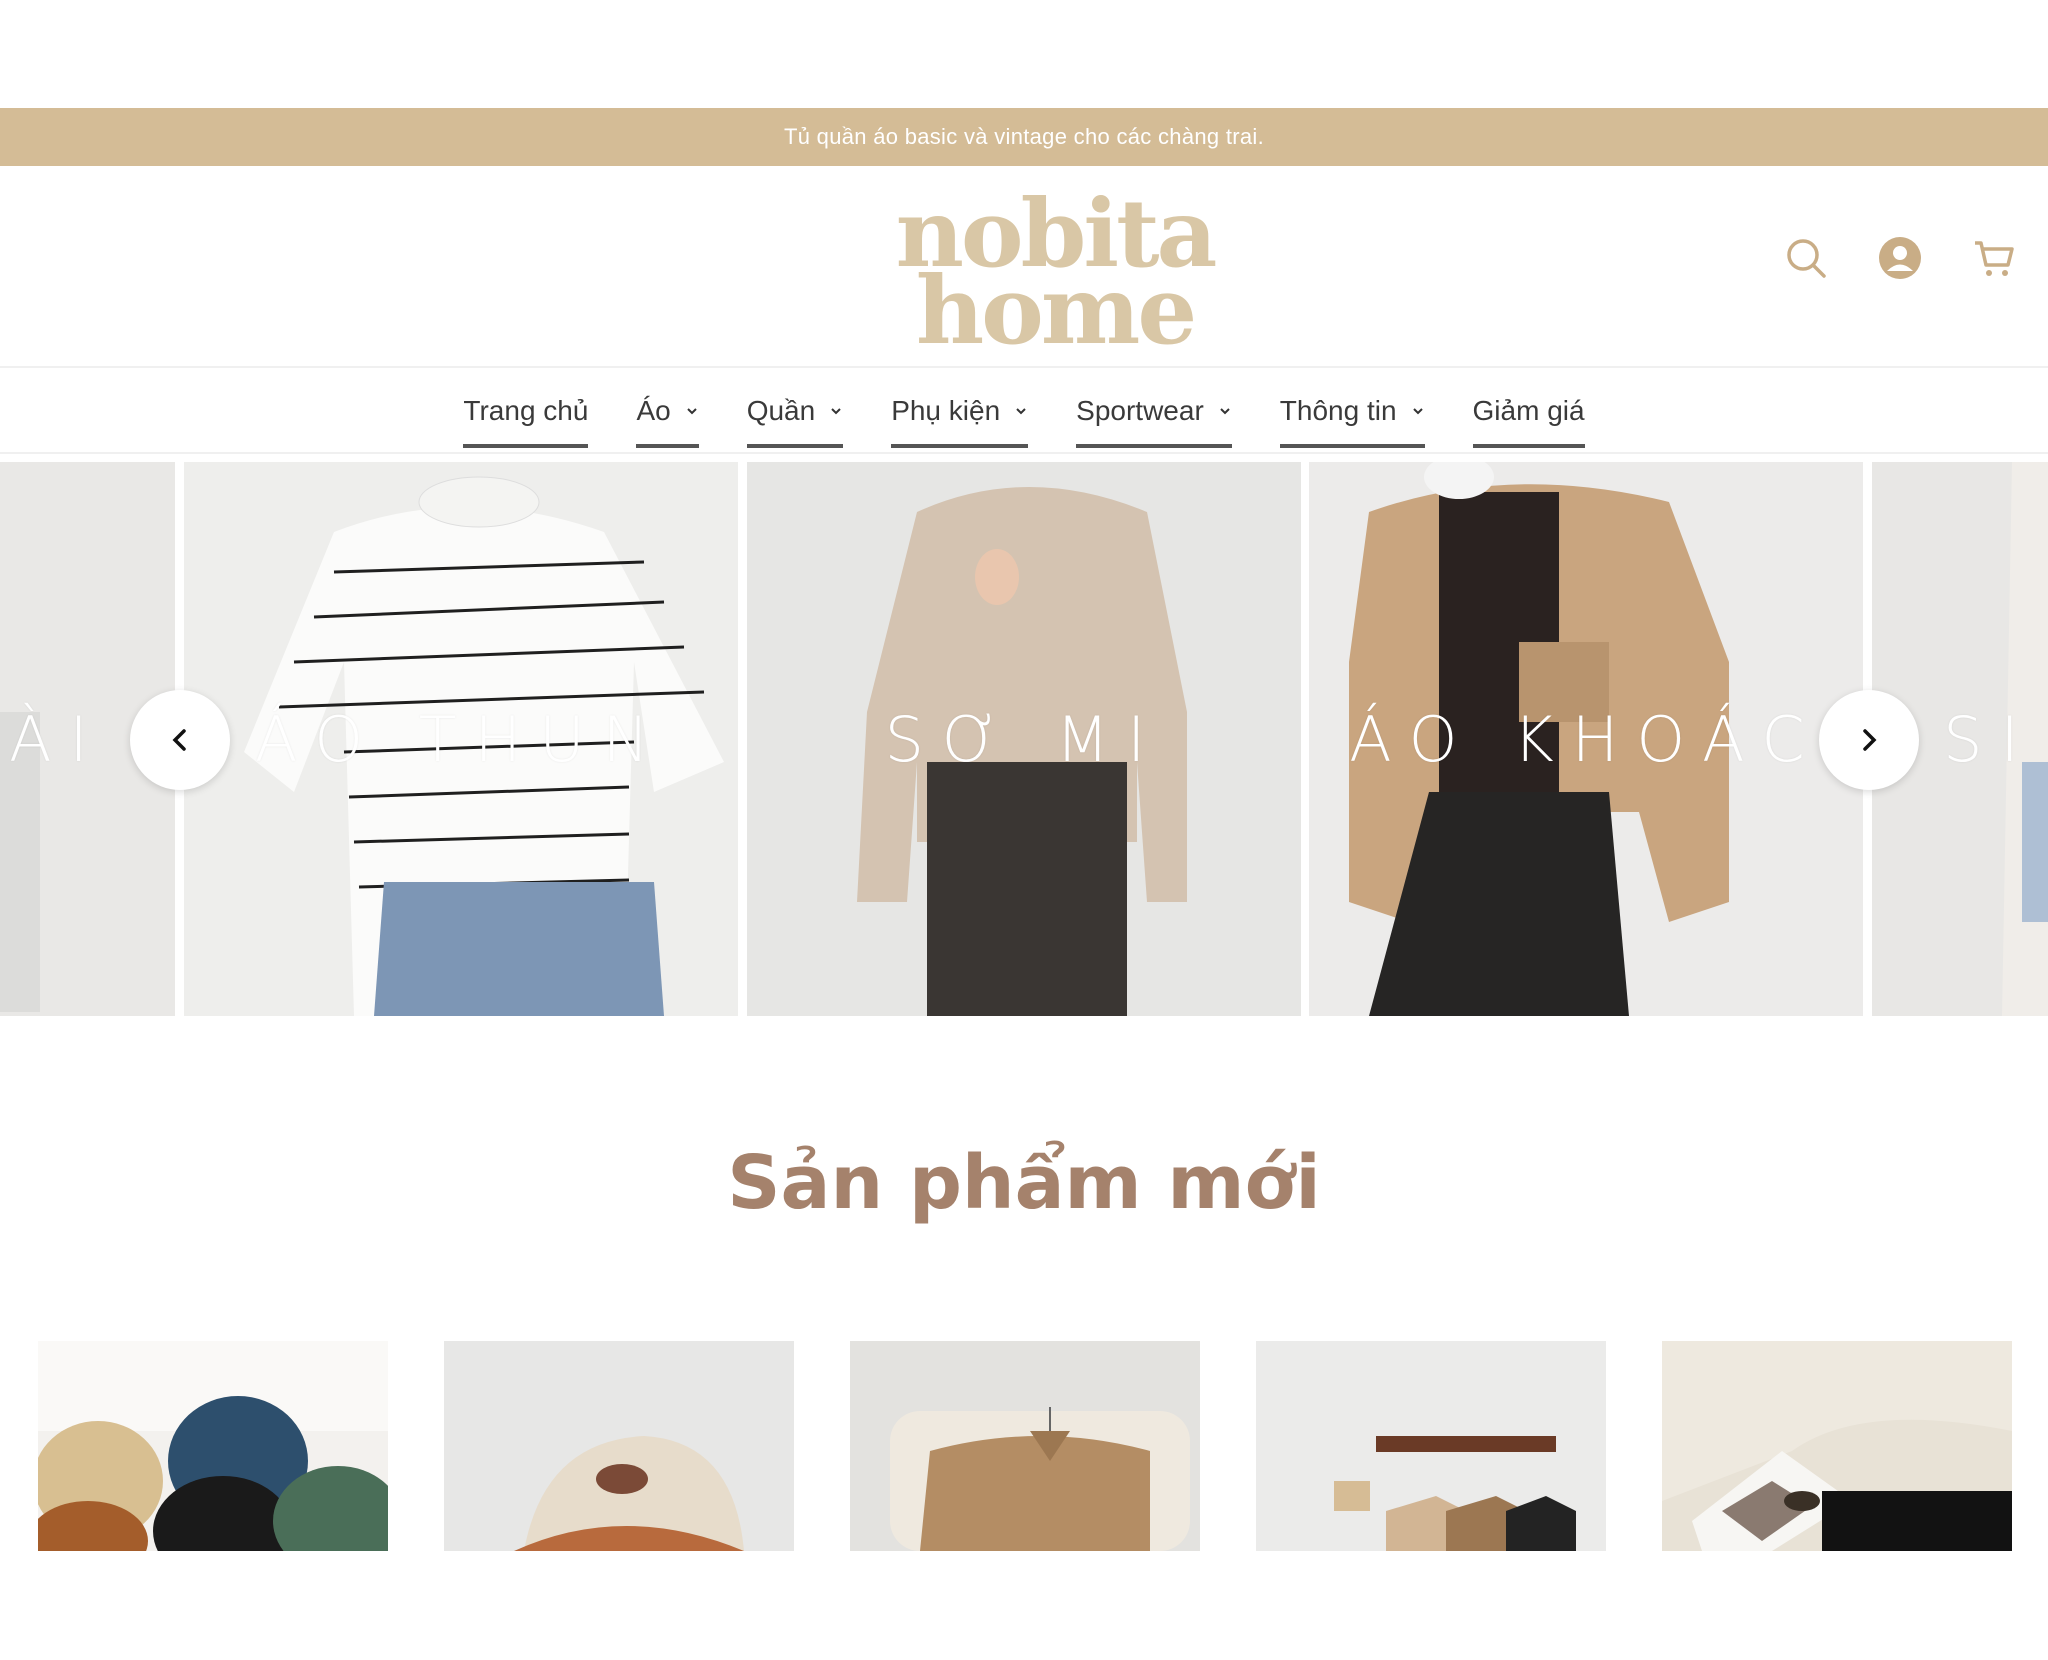 The width and height of the screenshot is (2048, 1660). I want to click on slide-so-mi: SƠ MI, so click(1024, 739).